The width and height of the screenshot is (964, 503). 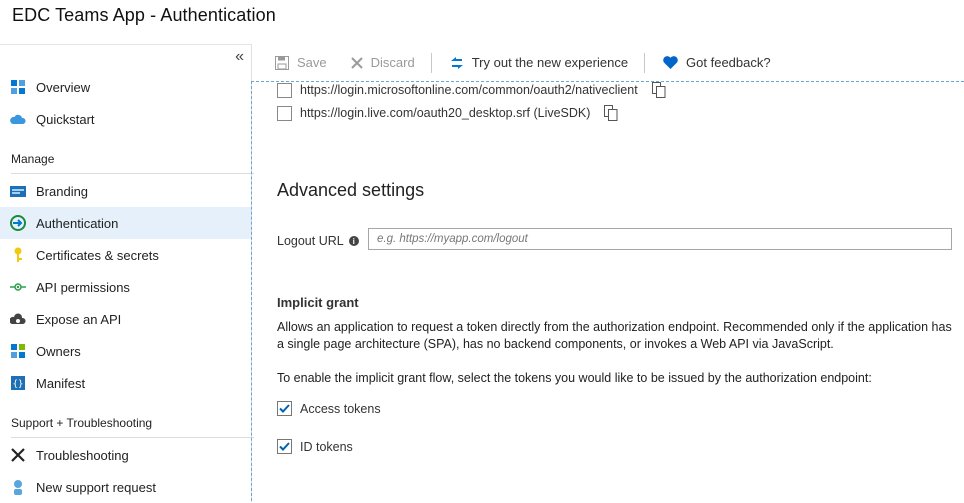 I want to click on page-title: EDC Teams App - Authentication, so click(x=144, y=15).